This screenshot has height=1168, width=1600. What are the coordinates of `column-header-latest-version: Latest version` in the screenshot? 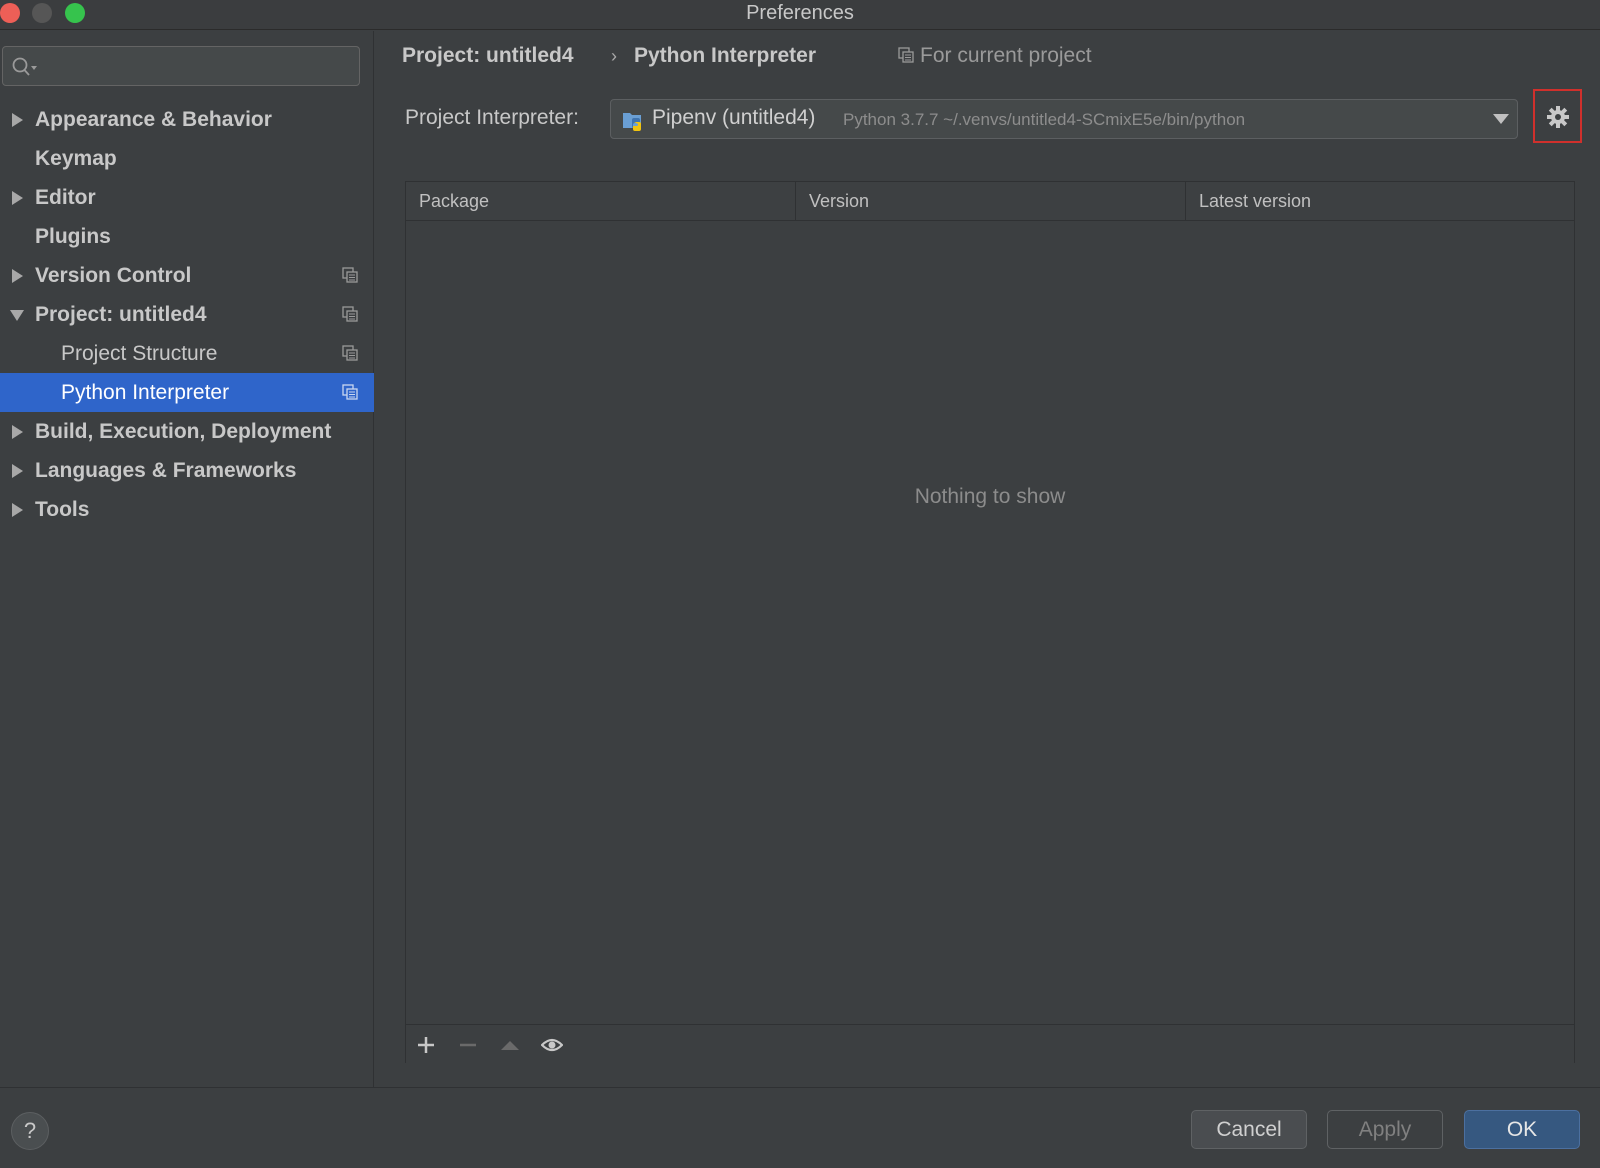 It's located at (1380, 201).